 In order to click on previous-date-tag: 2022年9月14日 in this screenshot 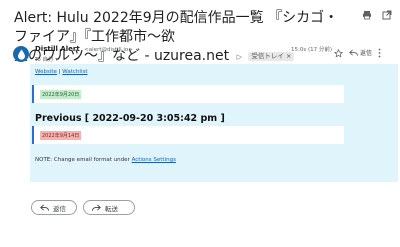, I will do `click(61, 135)`.